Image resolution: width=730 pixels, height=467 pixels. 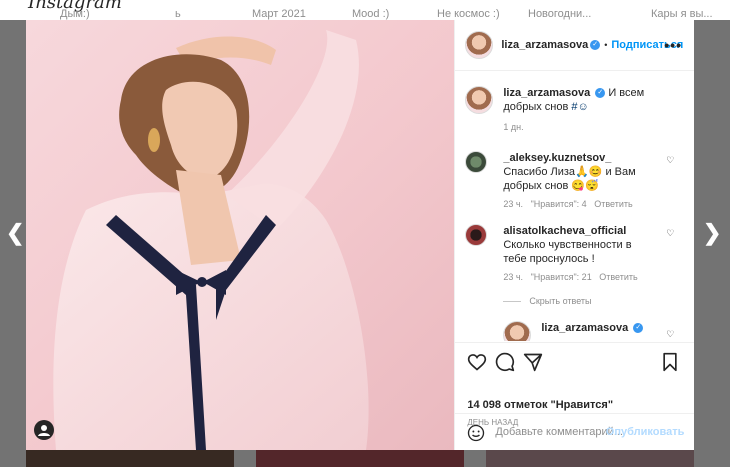 What do you see at coordinates (561, 277) in the screenshot?
I see `comment-likes: "Нравится": 21` at bounding box center [561, 277].